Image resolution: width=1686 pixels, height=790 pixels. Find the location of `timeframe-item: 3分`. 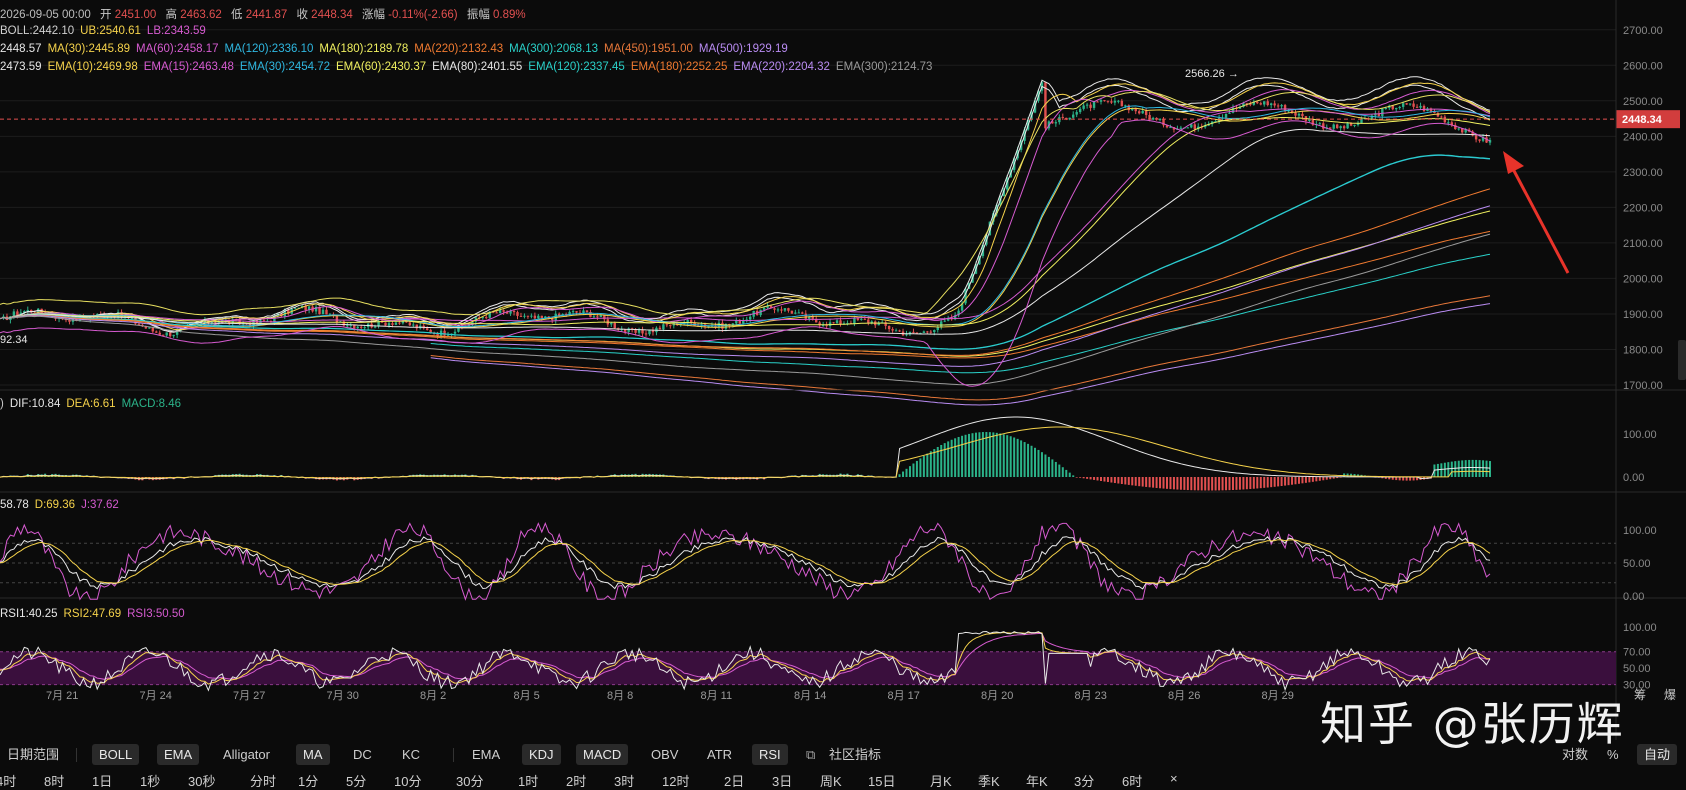

timeframe-item: 3分 is located at coordinates (1084, 780).